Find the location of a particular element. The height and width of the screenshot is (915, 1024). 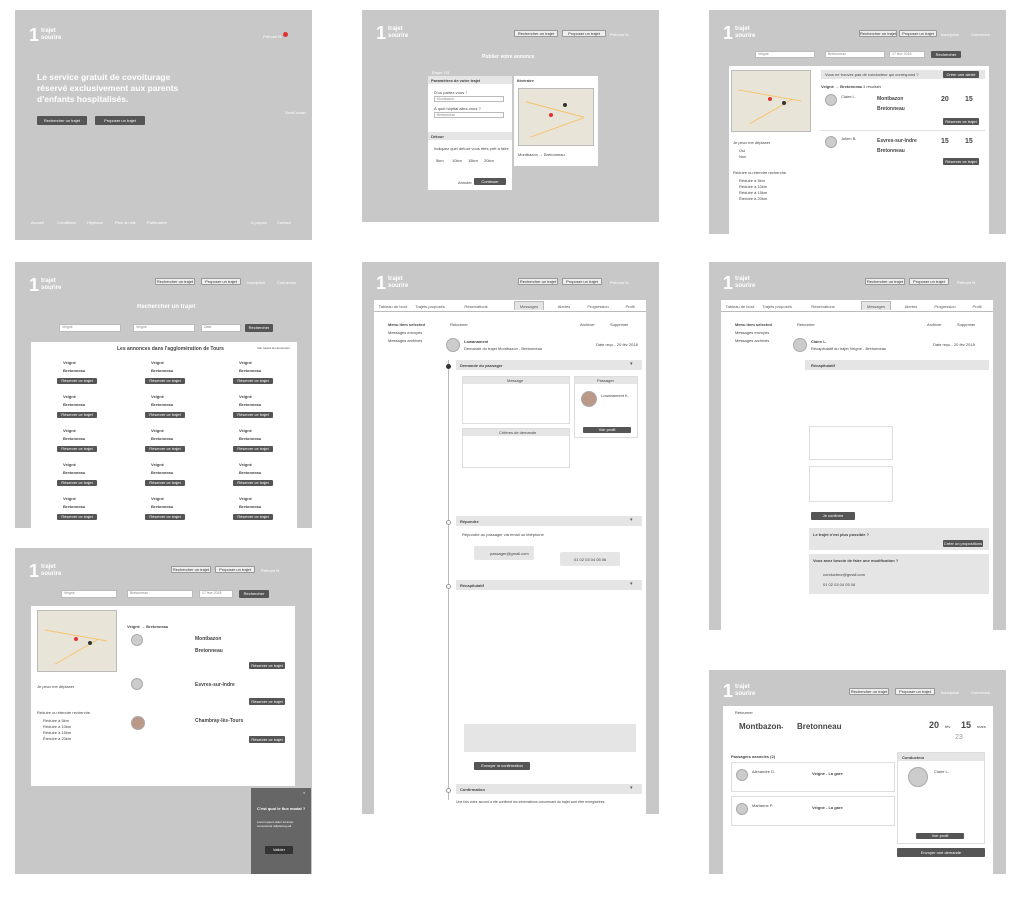

send-request-button: Envoyer une demande is located at coordinates (941, 852).